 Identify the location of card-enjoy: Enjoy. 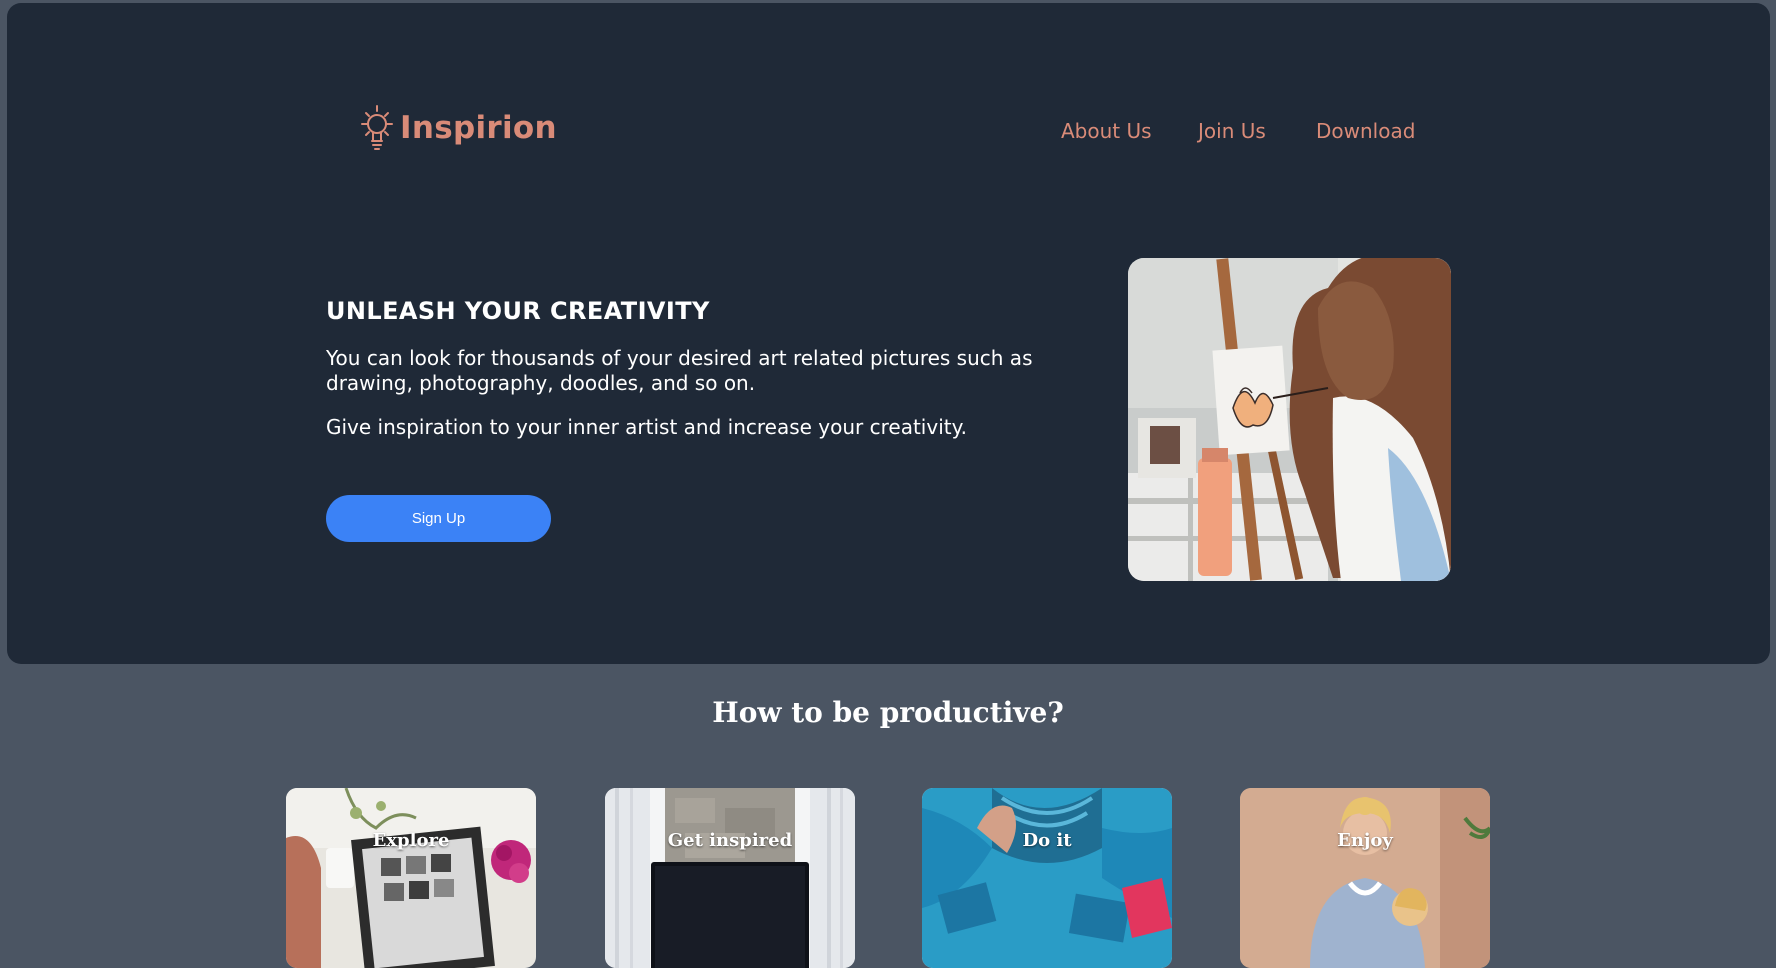
(1365, 878).